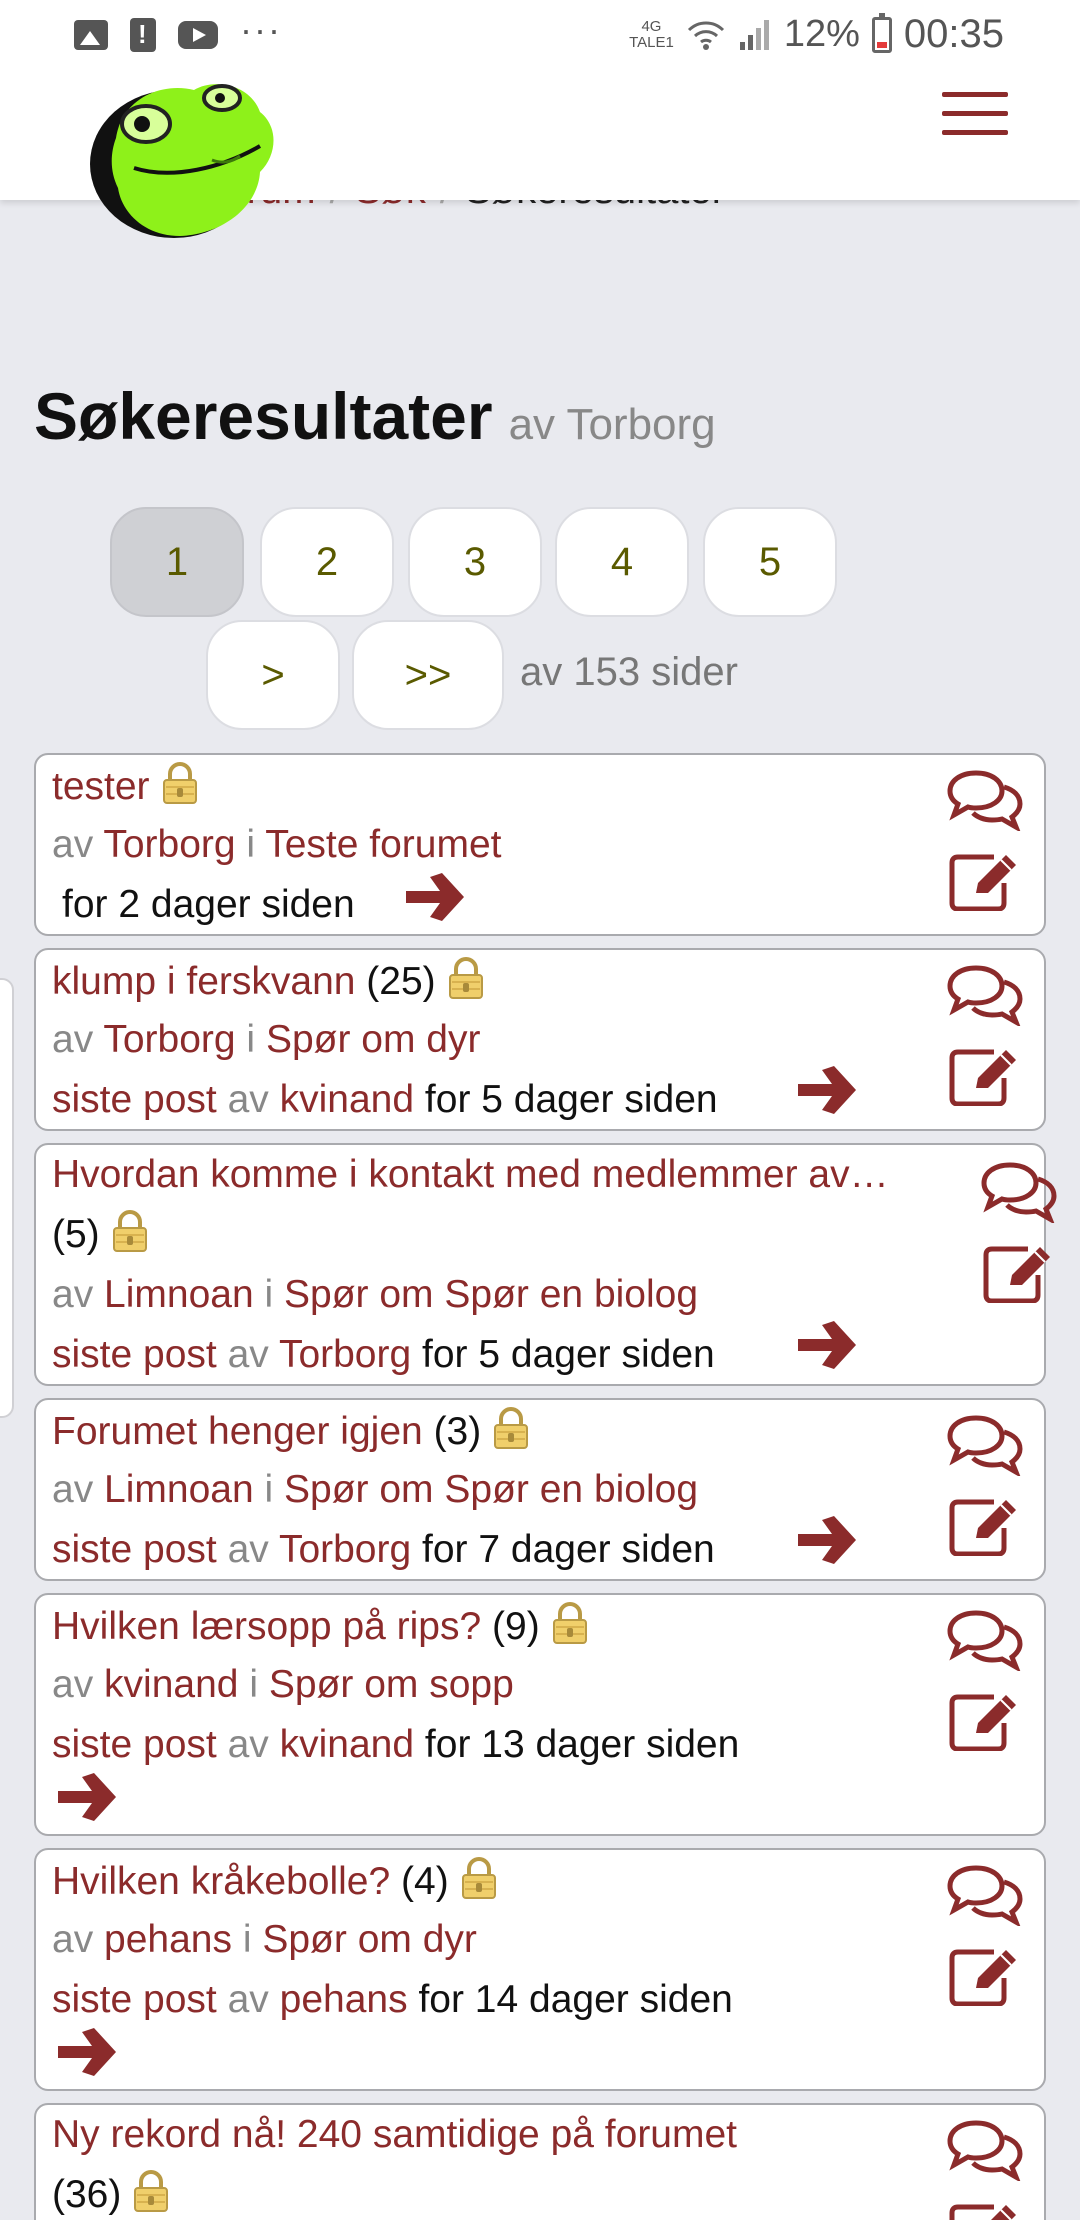  I want to click on alert-notification-icon, so click(143, 35).